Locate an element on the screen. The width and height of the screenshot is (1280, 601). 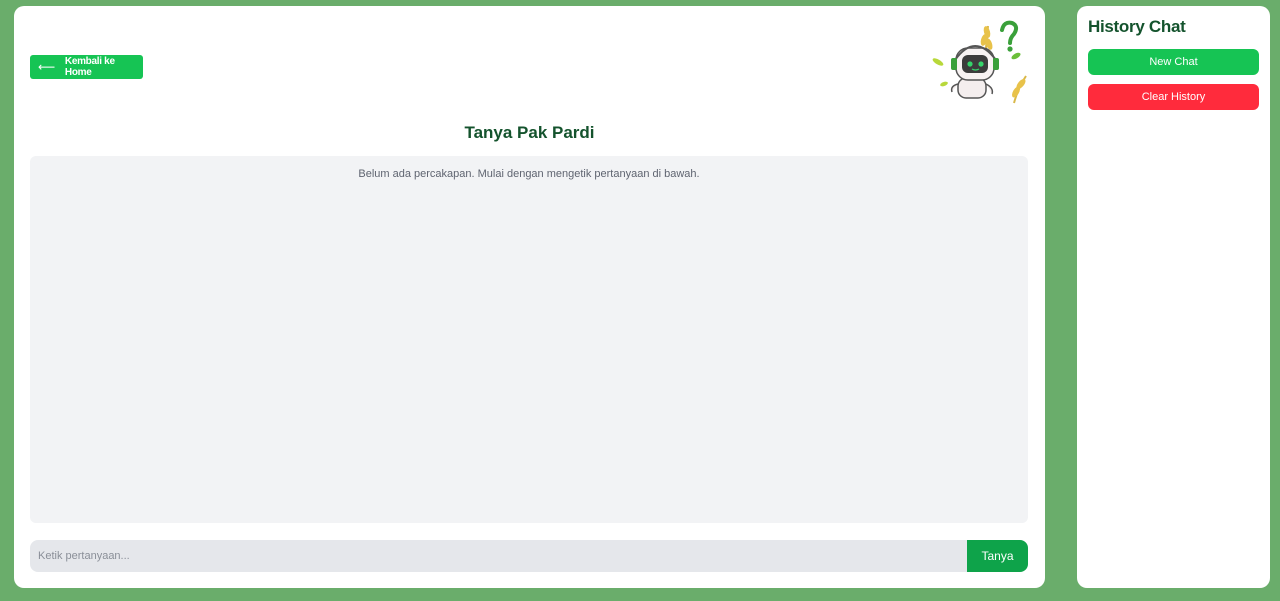
robot-farmer-mascot-icon is located at coordinates (979, 62).